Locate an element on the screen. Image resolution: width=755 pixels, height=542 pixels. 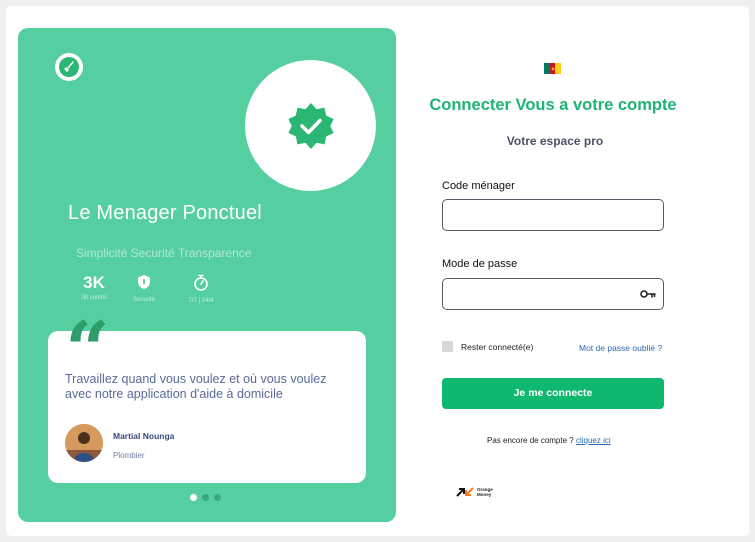
password-label: Mode de passe is located at coordinates (480, 264).